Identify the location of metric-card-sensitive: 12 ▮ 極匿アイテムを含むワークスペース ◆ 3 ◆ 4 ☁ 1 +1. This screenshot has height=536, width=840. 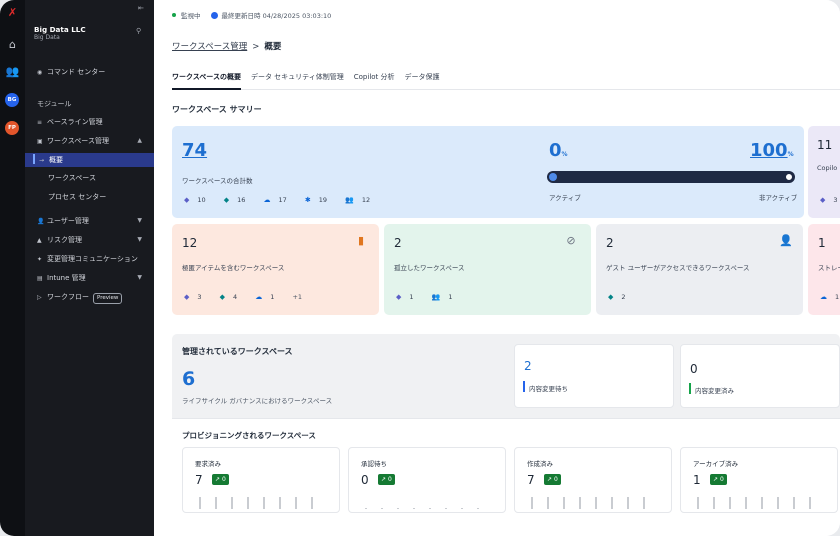
(275, 269).